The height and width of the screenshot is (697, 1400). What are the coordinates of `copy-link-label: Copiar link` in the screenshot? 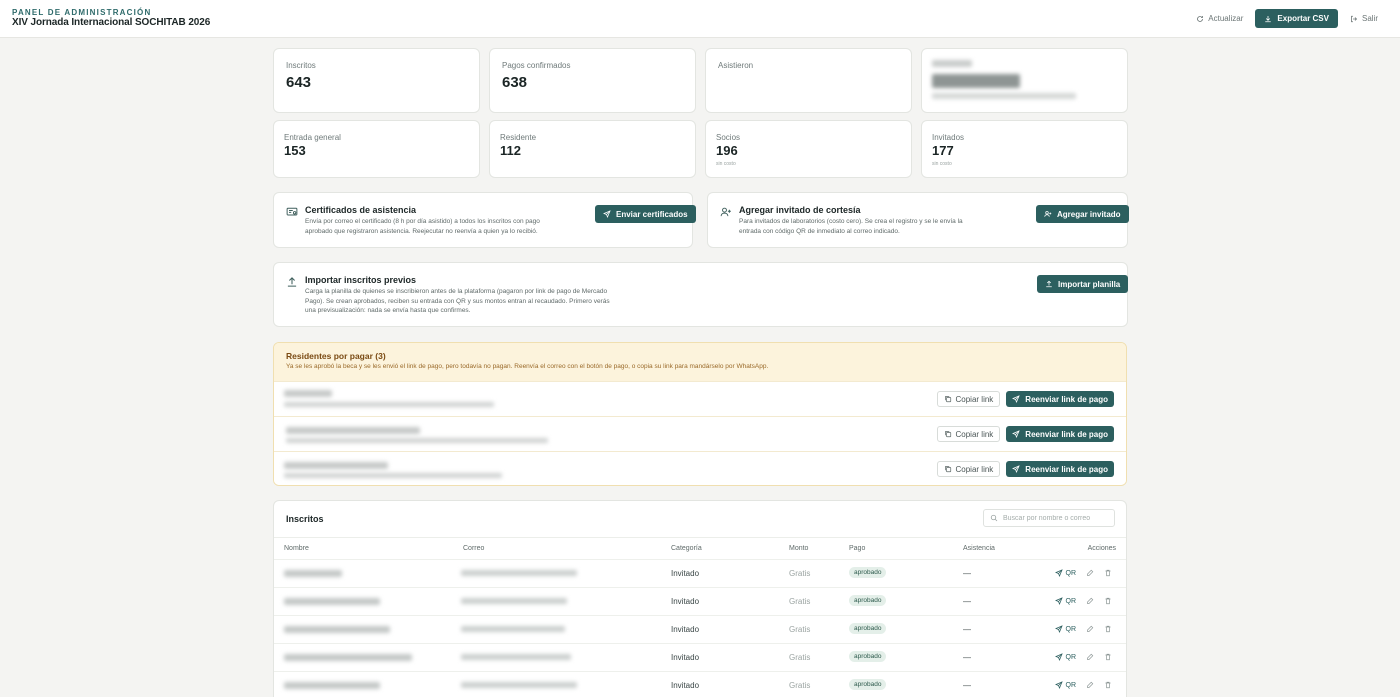 It's located at (974, 434).